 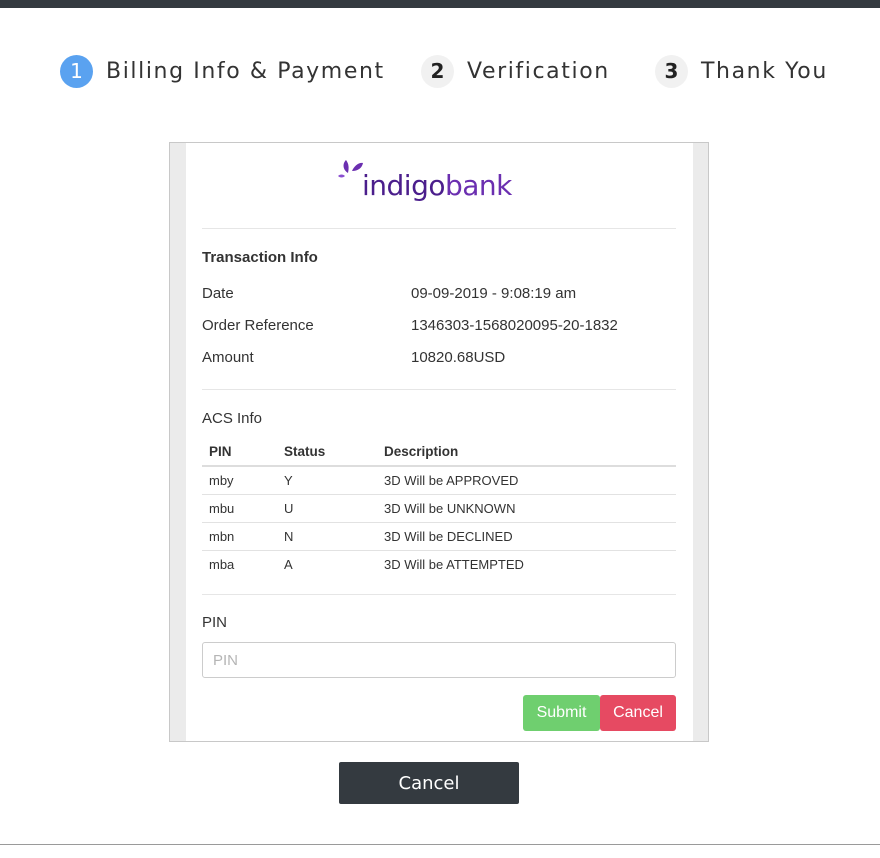 I want to click on cell-description: 3D Will be DECLINED, so click(x=526, y=536).